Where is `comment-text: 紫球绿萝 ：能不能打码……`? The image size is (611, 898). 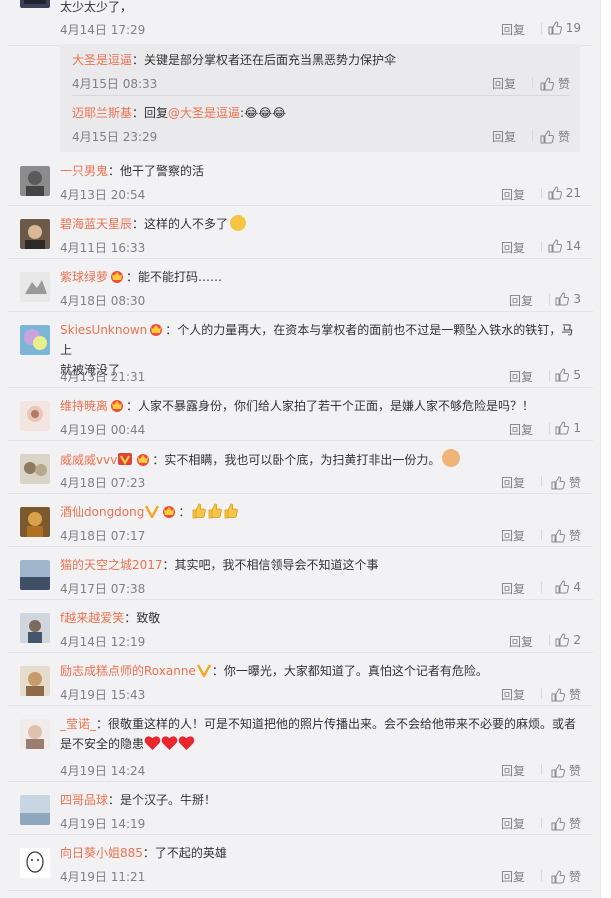 comment-text: 紫球绿萝 ：能不能打码…… is located at coordinates (141, 277).